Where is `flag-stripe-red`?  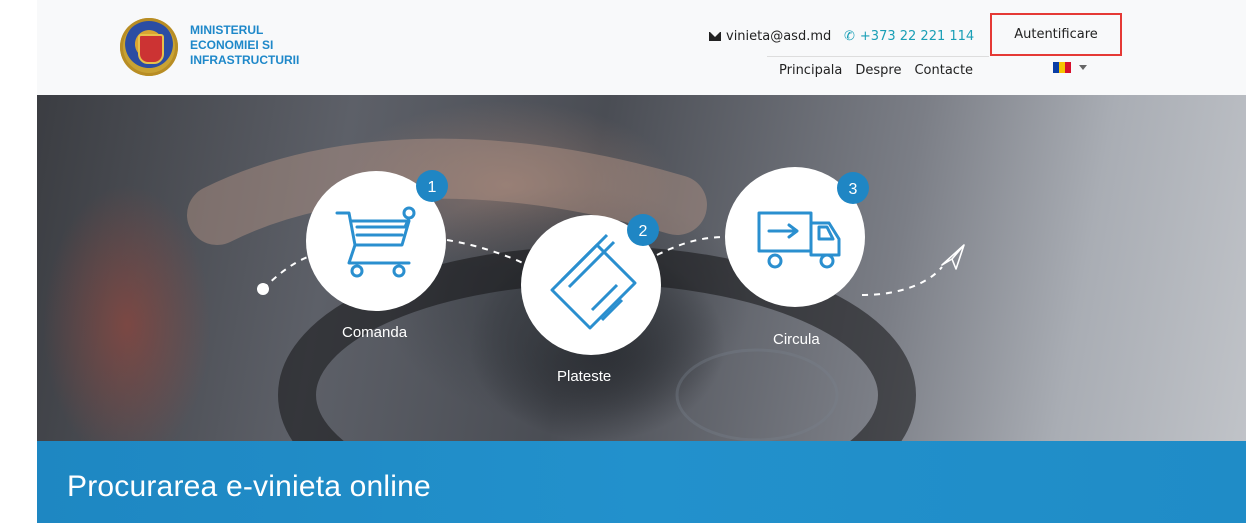
flag-stripe-red is located at coordinates (1068, 67).